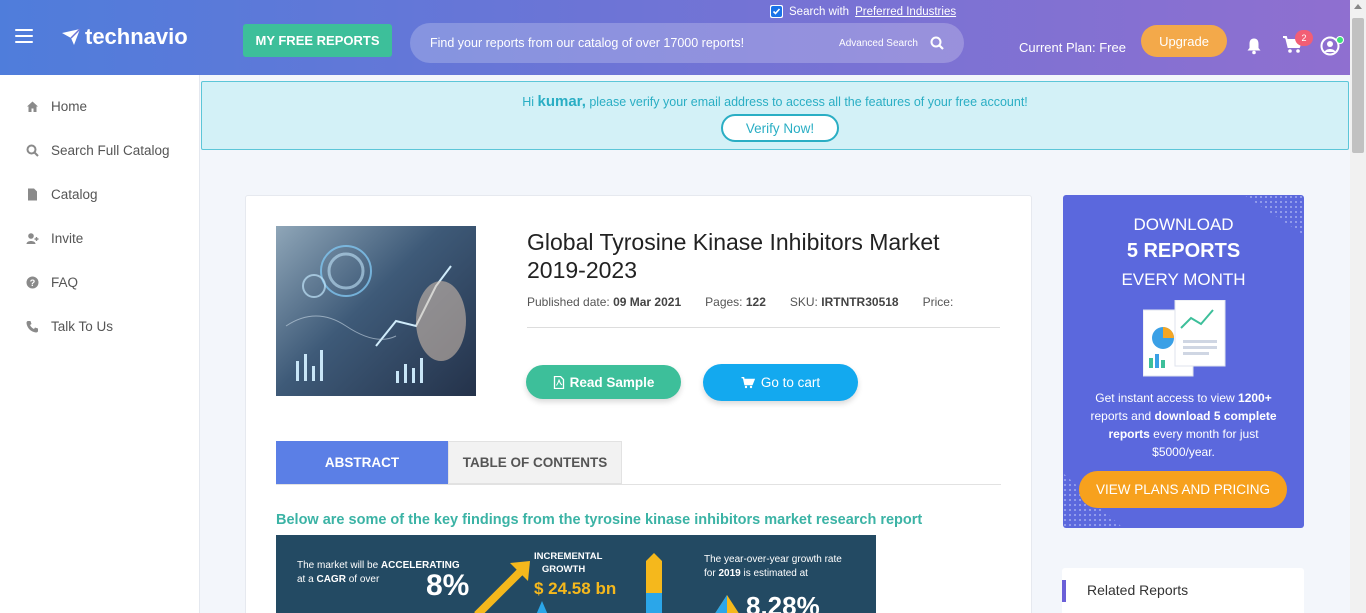  Describe the element at coordinates (790, 382) in the screenshot. I see `go-to-cart-label: Go to cart` at that location.